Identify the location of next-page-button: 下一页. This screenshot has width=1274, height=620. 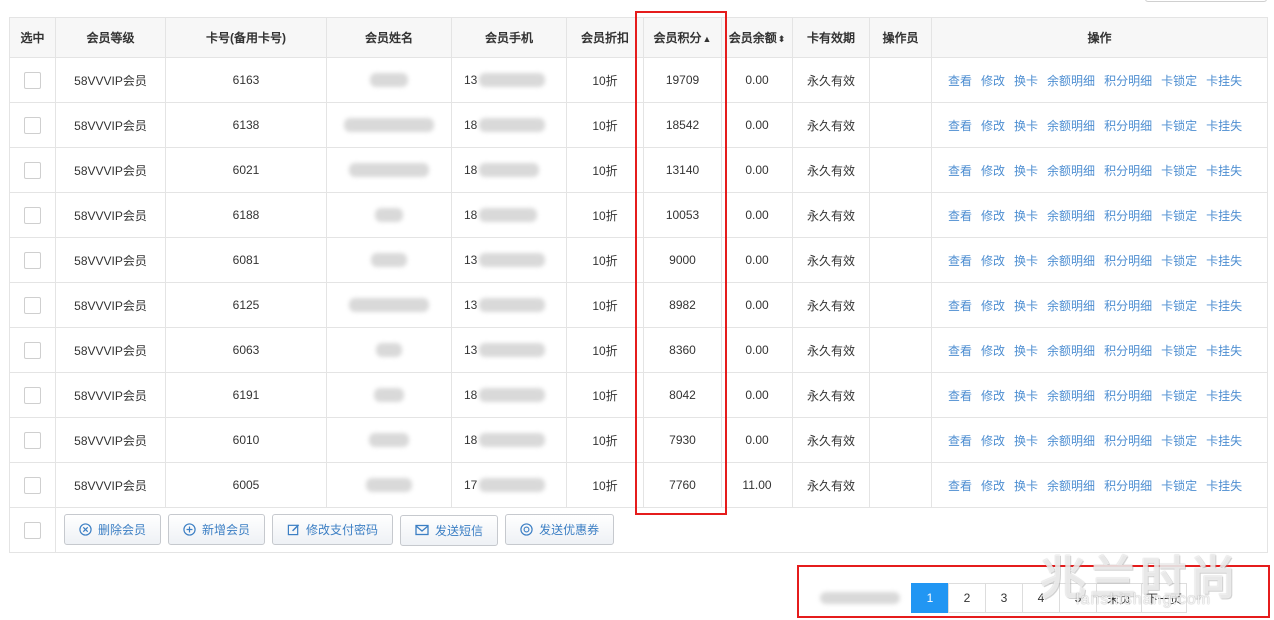
(1164, 598).